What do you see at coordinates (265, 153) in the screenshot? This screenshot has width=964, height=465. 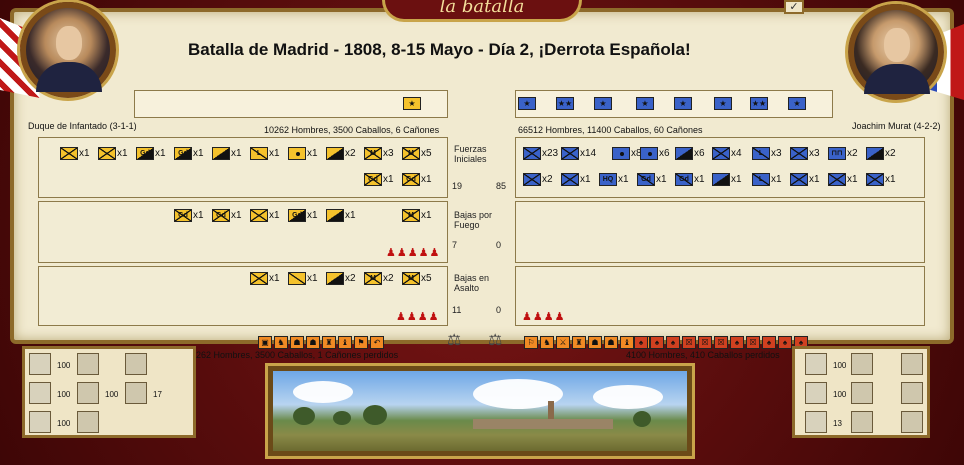 I see `spain-unit-counter: Lx1` at bounding box center [265, 153].